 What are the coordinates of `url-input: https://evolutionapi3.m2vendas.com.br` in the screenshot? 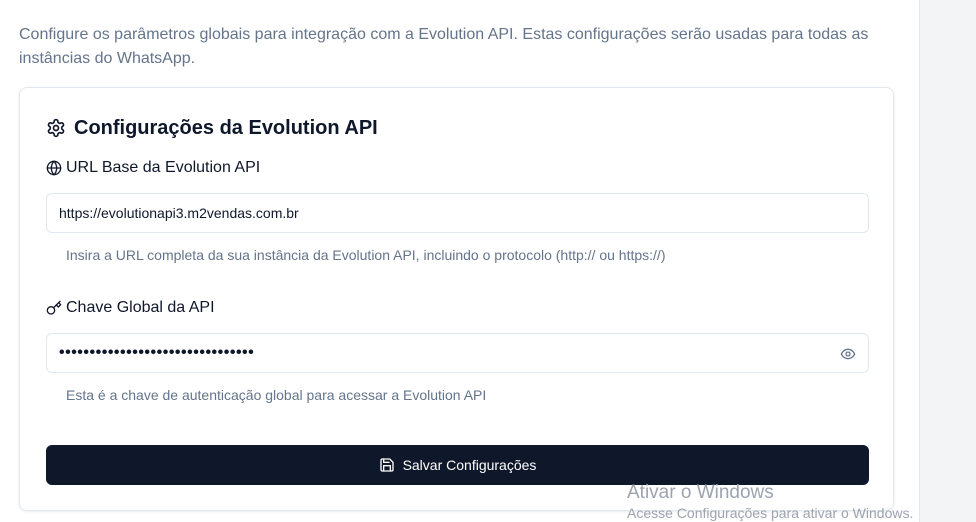 It's located at (457, 213).